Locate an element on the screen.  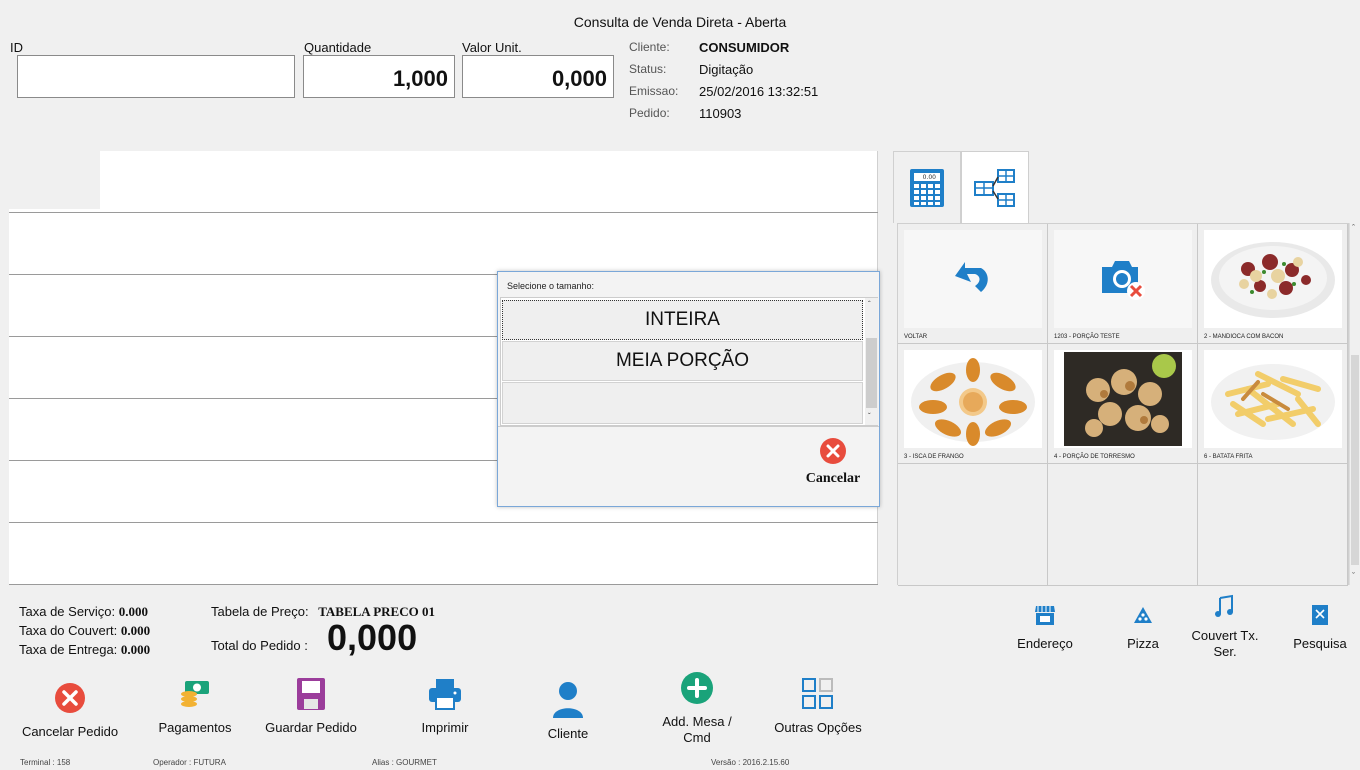
tab-tables is located at coordinates (995, 187).